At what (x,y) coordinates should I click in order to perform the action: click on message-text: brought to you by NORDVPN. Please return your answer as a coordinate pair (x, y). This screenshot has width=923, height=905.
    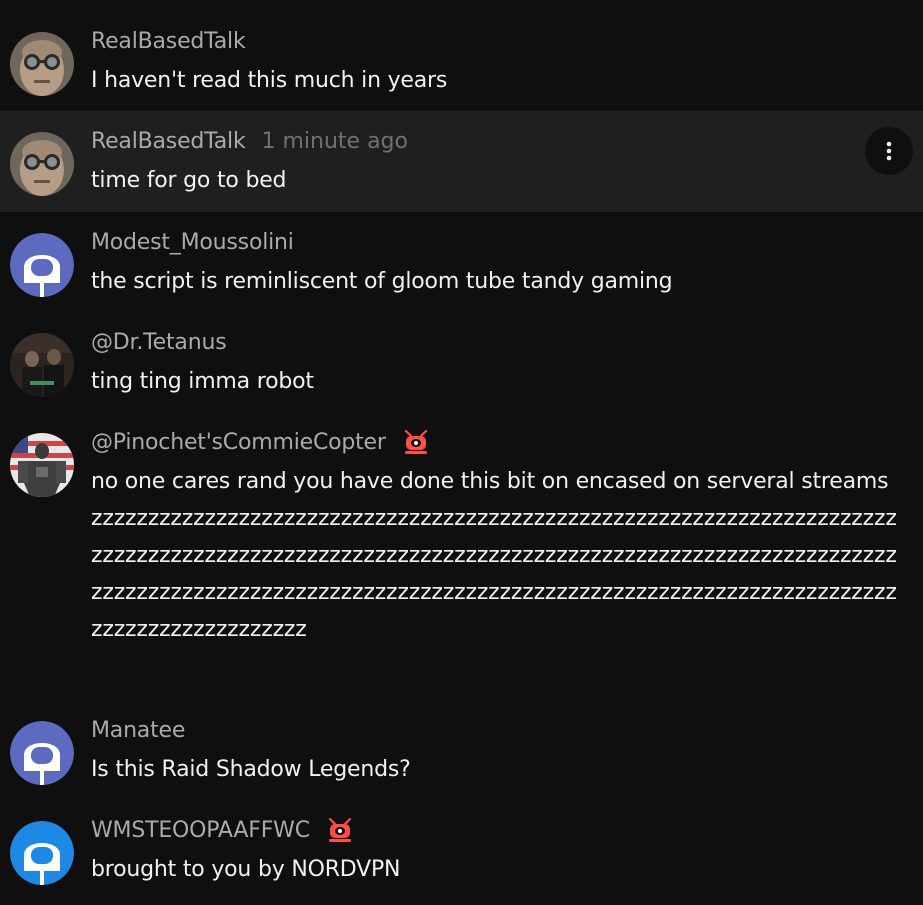
    Looking at the image, I should click on (246, 869).